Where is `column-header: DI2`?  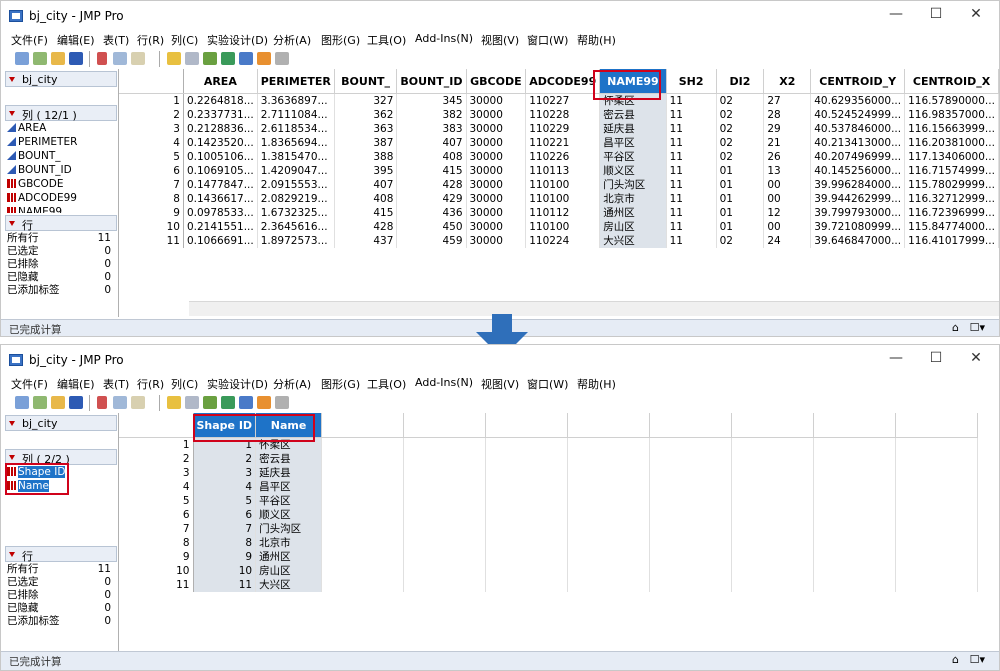 column-header: DI2 is located at coordinates (740, 81).